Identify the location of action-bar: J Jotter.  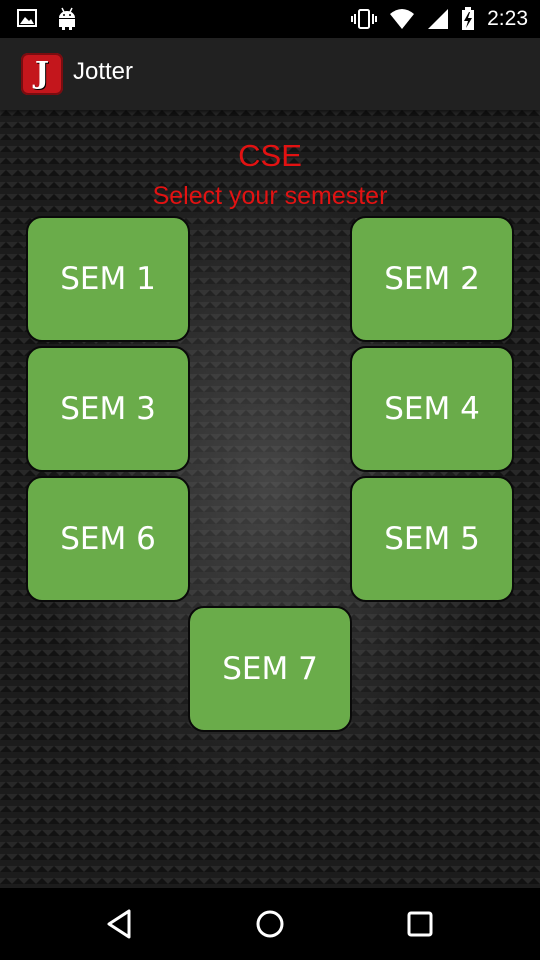
(270, 74).